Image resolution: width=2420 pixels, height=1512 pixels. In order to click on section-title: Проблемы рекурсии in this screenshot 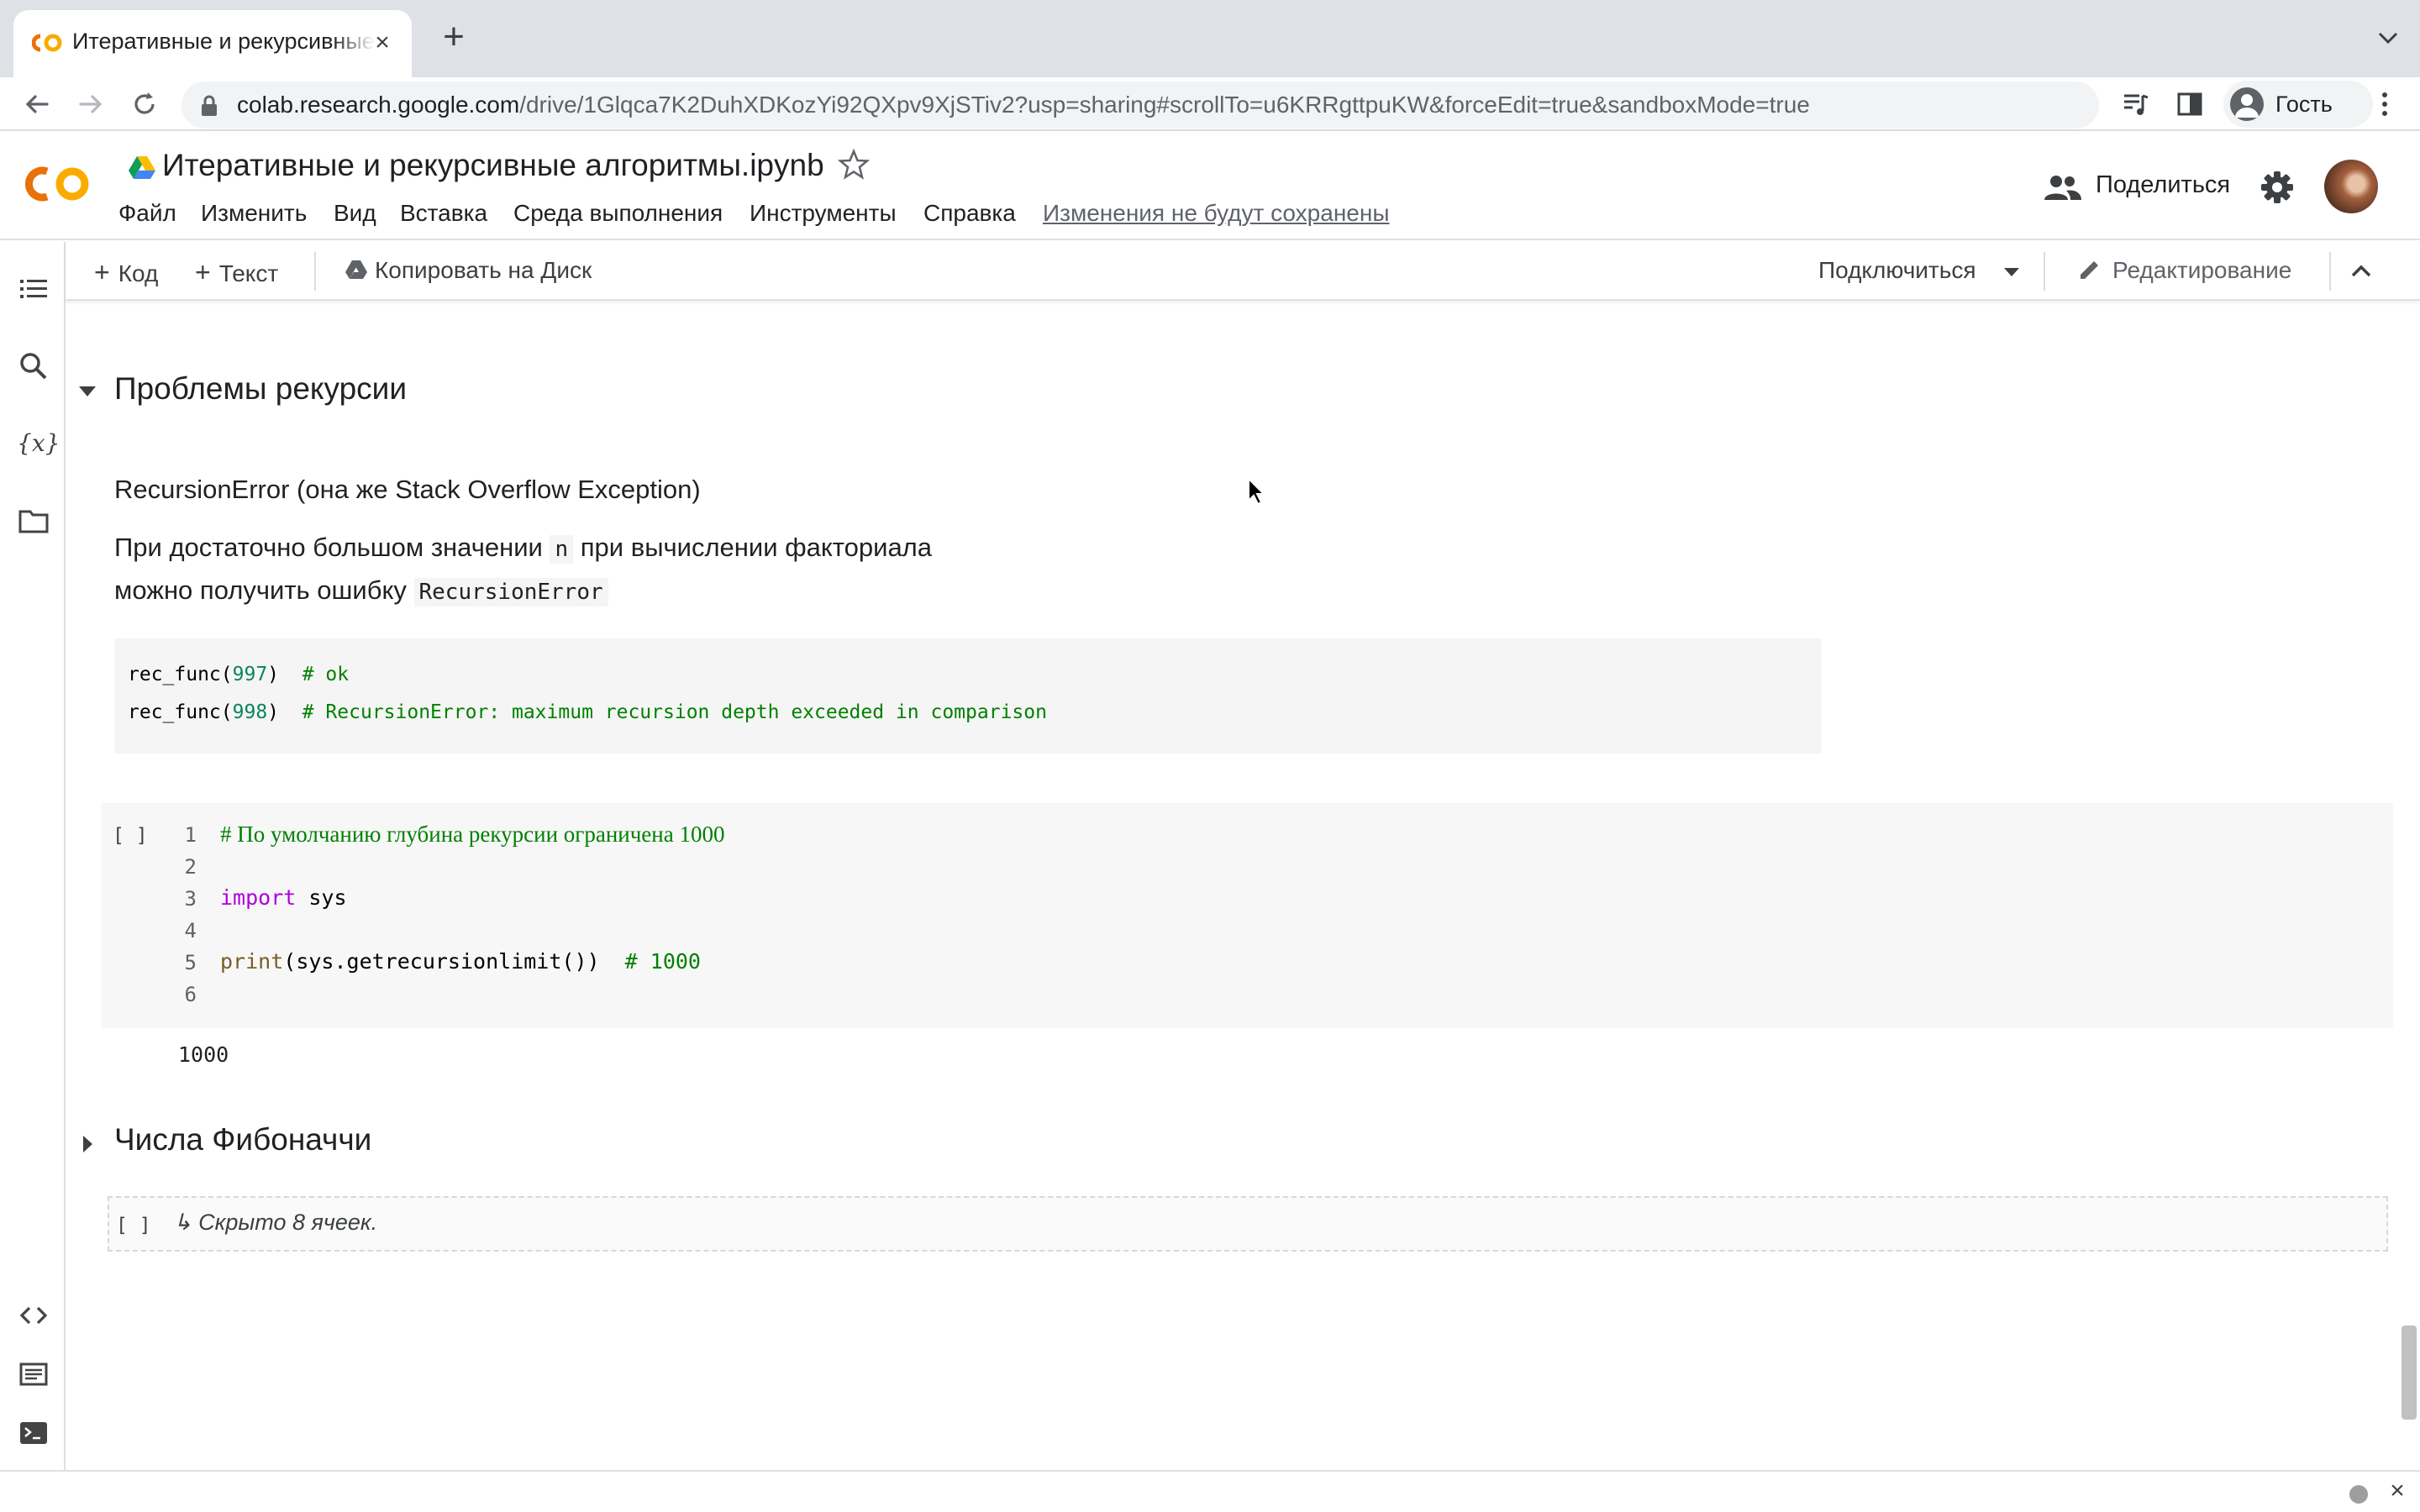, I will do `click(261, 388)`.